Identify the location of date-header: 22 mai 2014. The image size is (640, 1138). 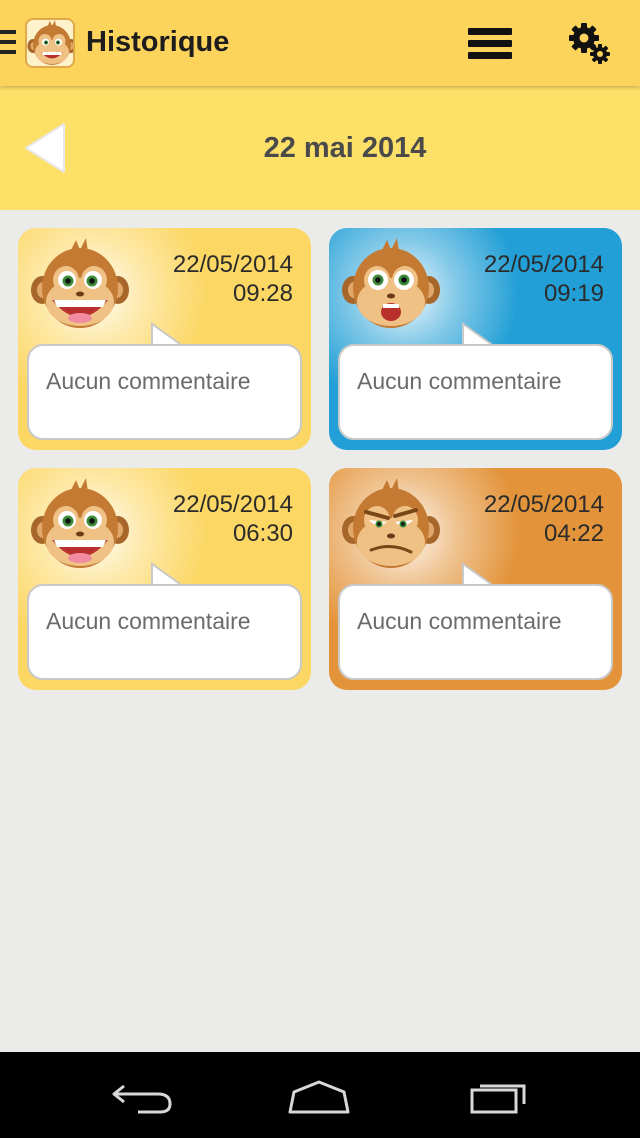
(320, 148).